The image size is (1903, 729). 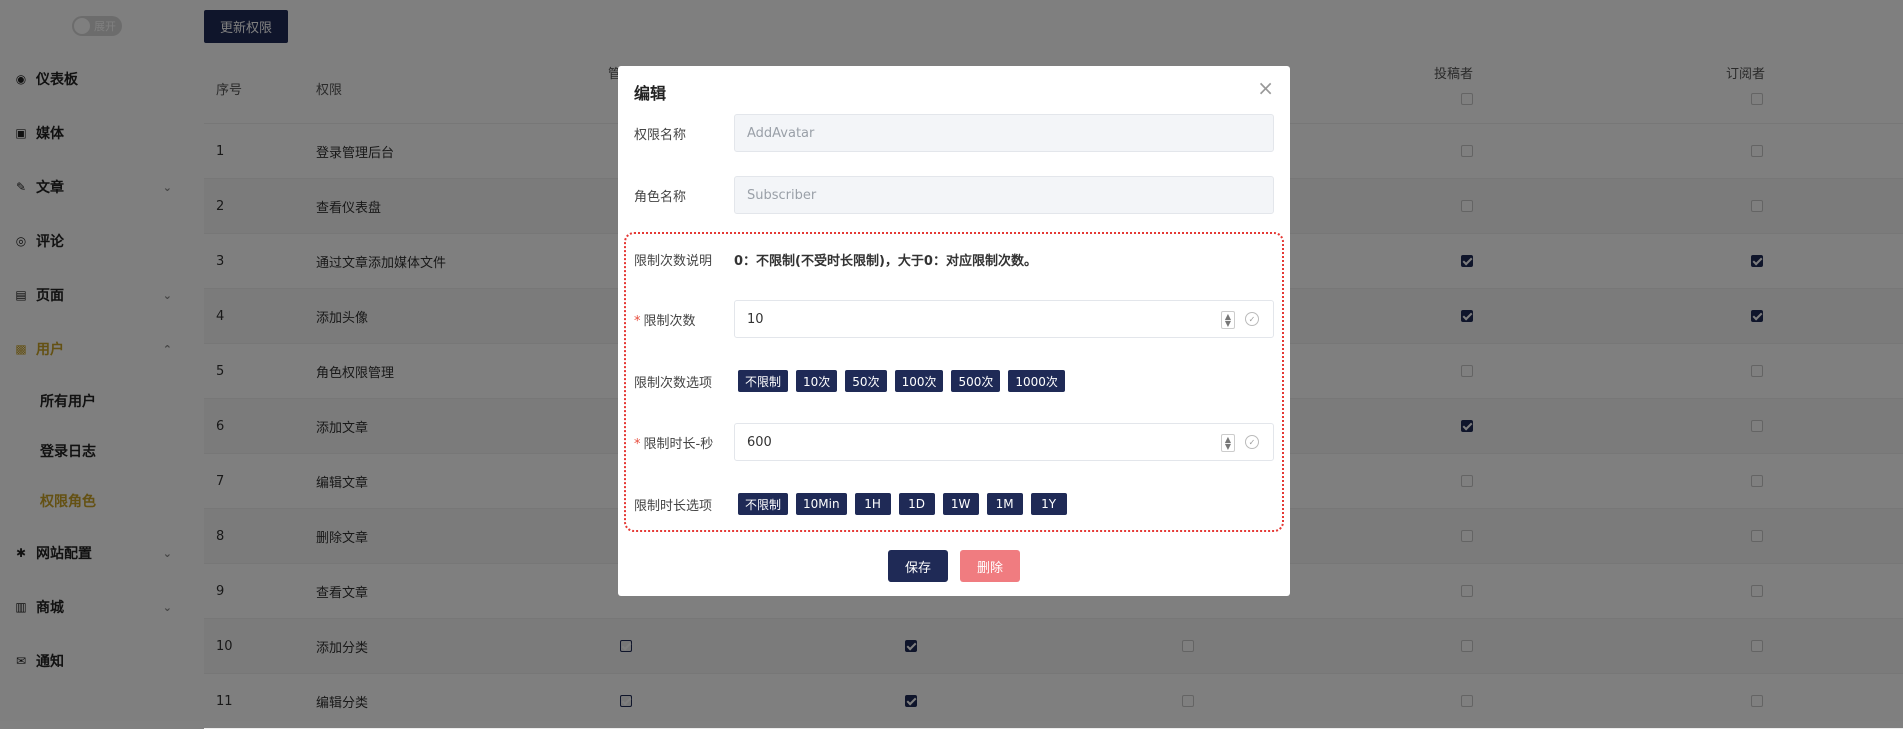 What do you see at coordinates (1004, 504) in the screenshot?
I see `limit-duration-option-chip: 1M` at bounding box center [1004, 504].